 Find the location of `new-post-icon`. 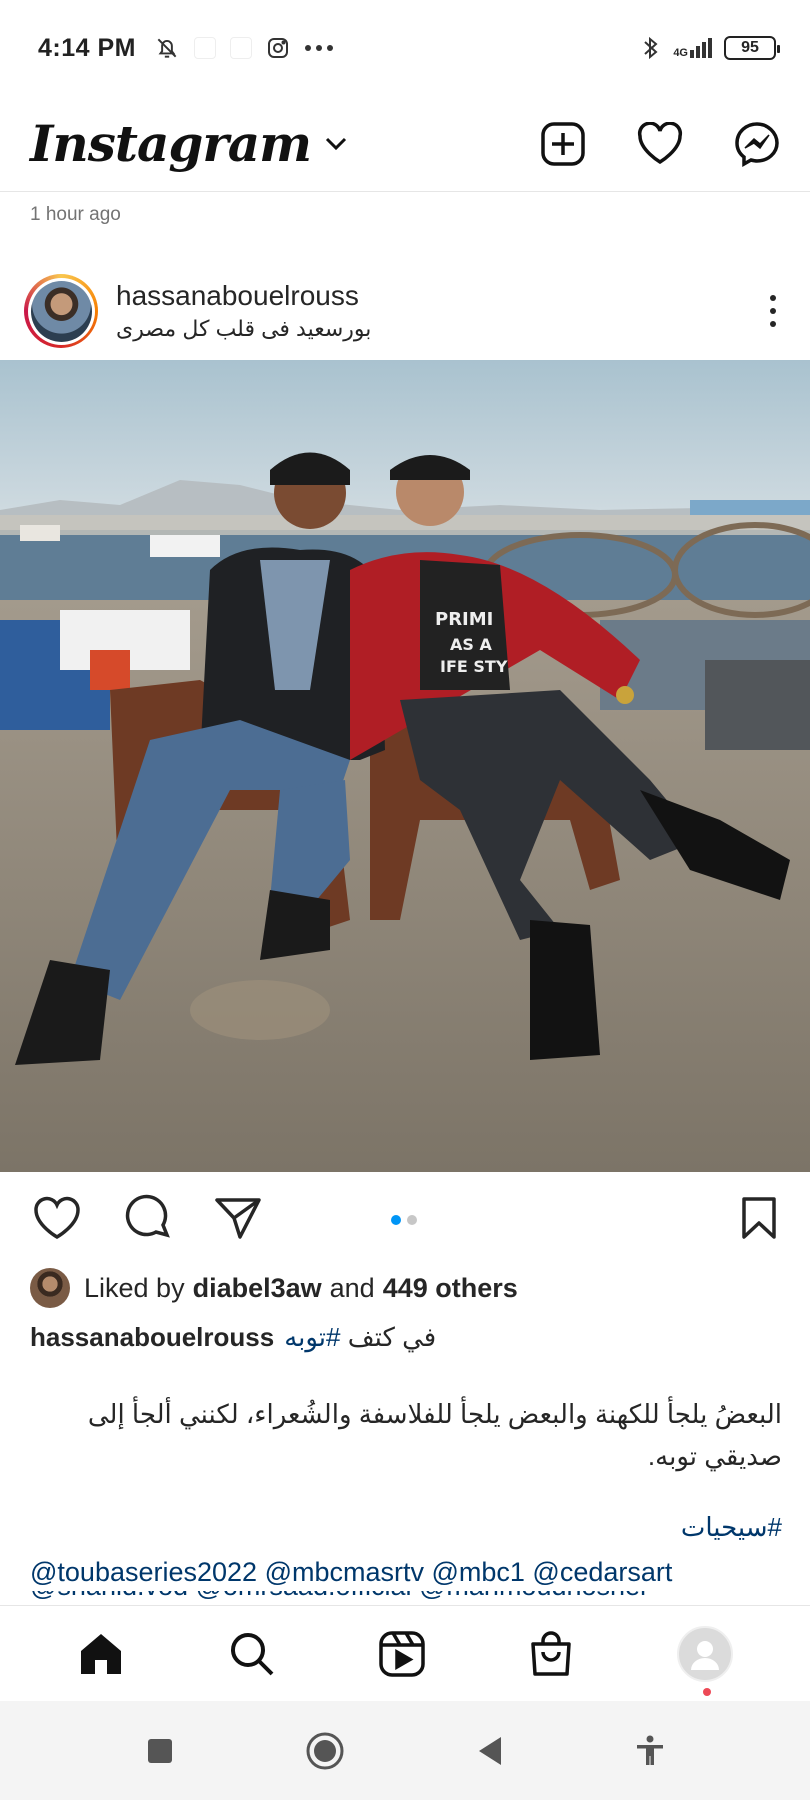

new-post-icon is located at coordinates (563, 143).